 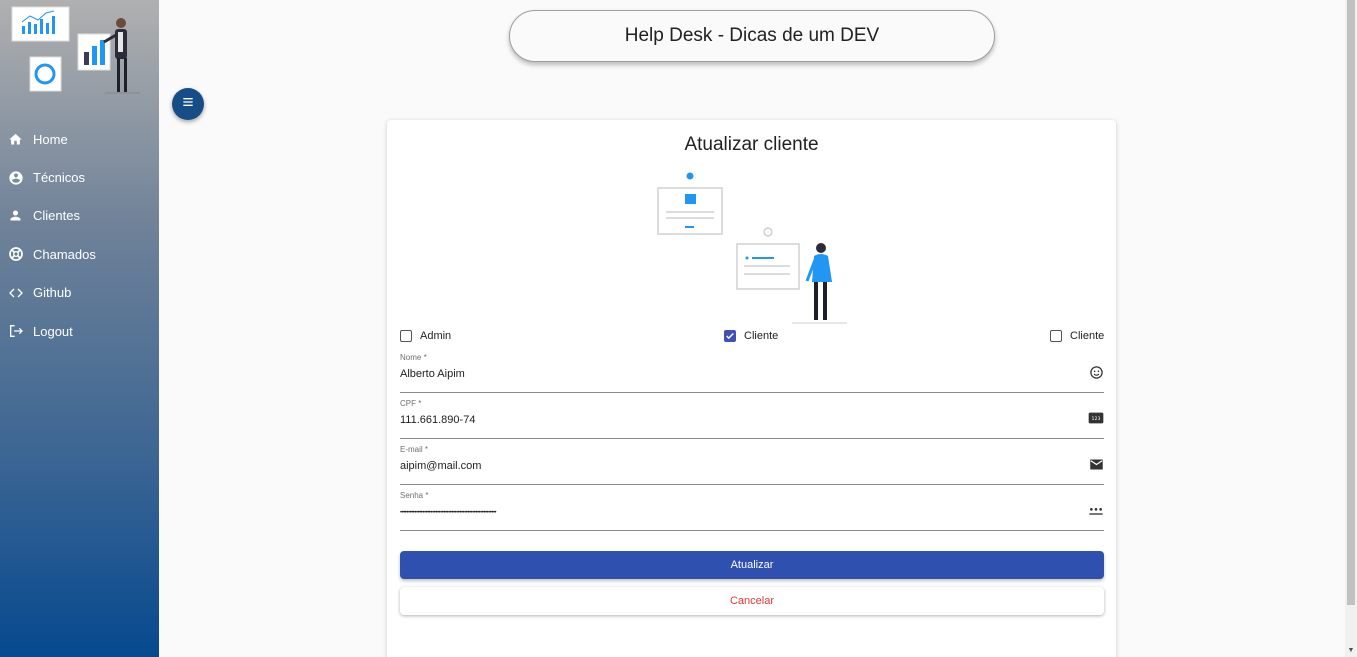 I want to click on sidebar-item-chamados: Chamados, so click(x=79, y=254).